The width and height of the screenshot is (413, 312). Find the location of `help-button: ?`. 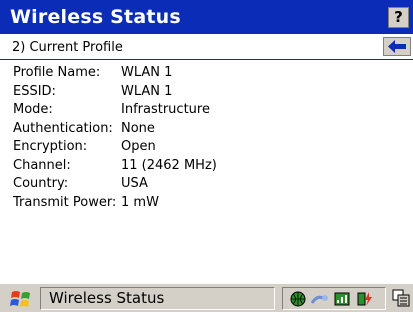

help-button: ? is located at coordinates (398, 17).